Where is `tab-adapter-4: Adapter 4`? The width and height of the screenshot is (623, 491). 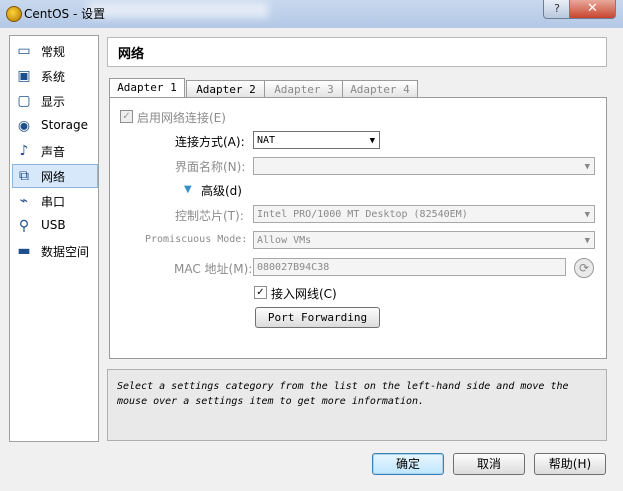
tab-adapter-4: Adapter 4 is located at coordinates (380, 89).